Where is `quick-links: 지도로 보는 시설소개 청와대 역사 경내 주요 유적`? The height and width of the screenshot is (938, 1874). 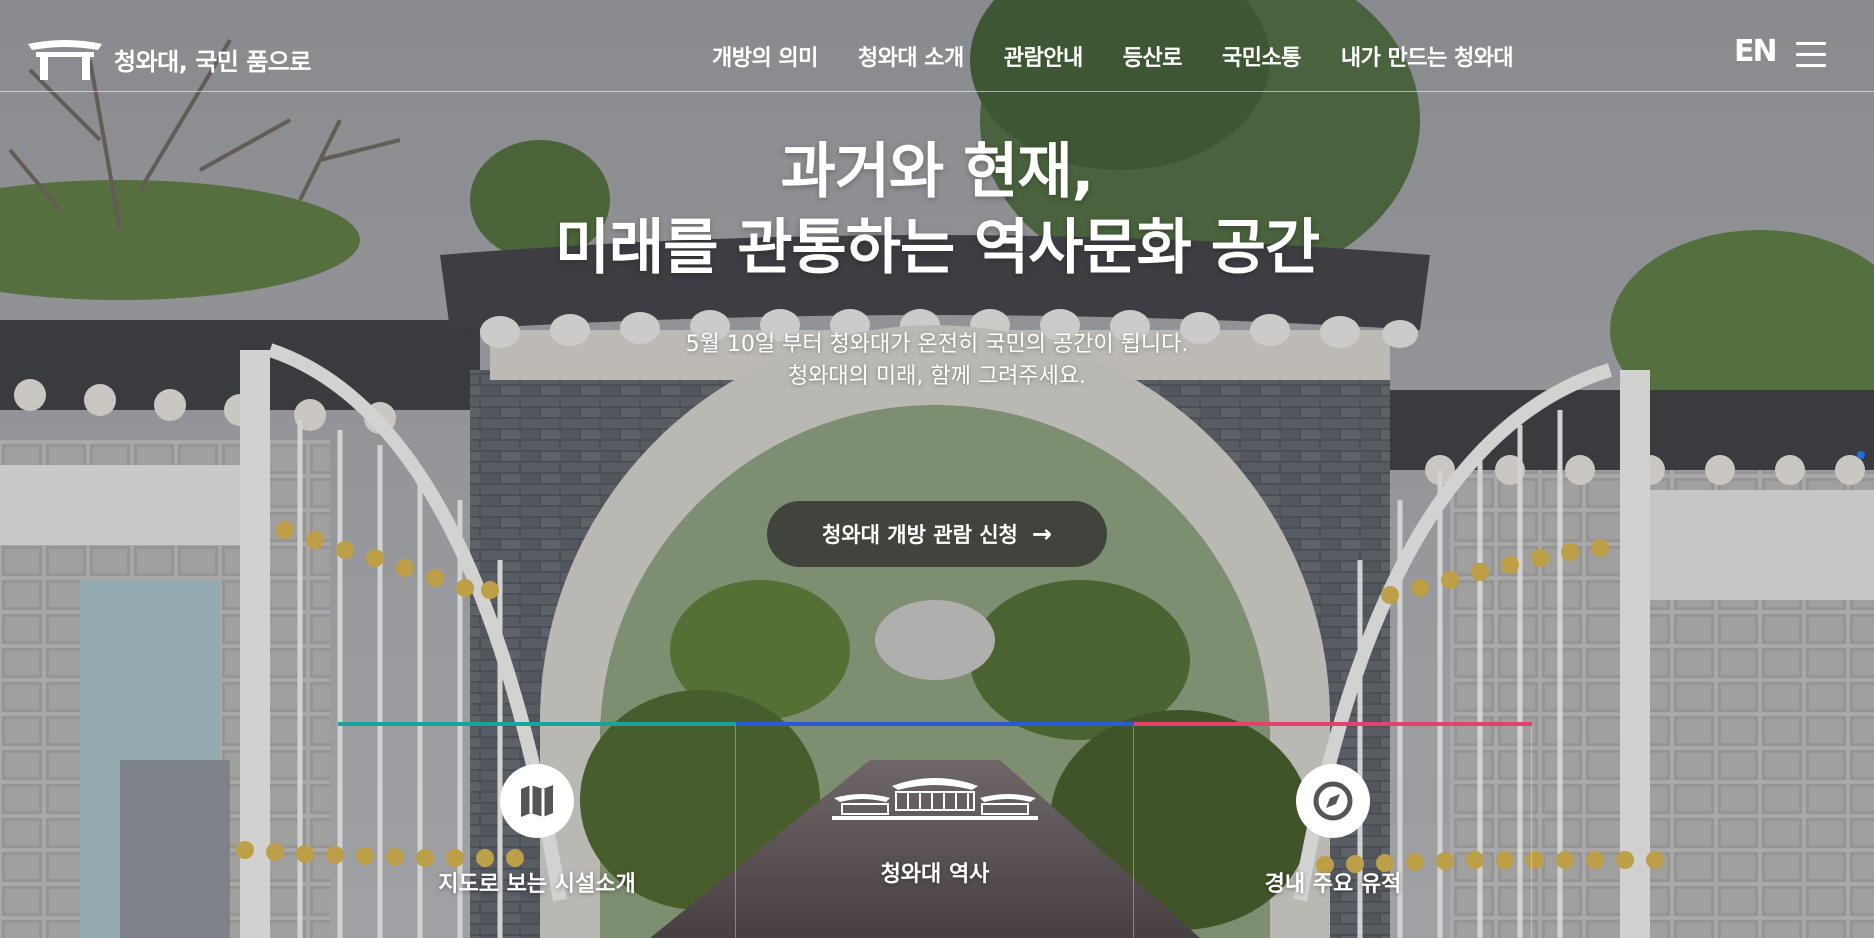
quick-links: 지도로 보는 시설소개 청와대 역사 경내 주요 유적 is located at coordinates (935, 830).